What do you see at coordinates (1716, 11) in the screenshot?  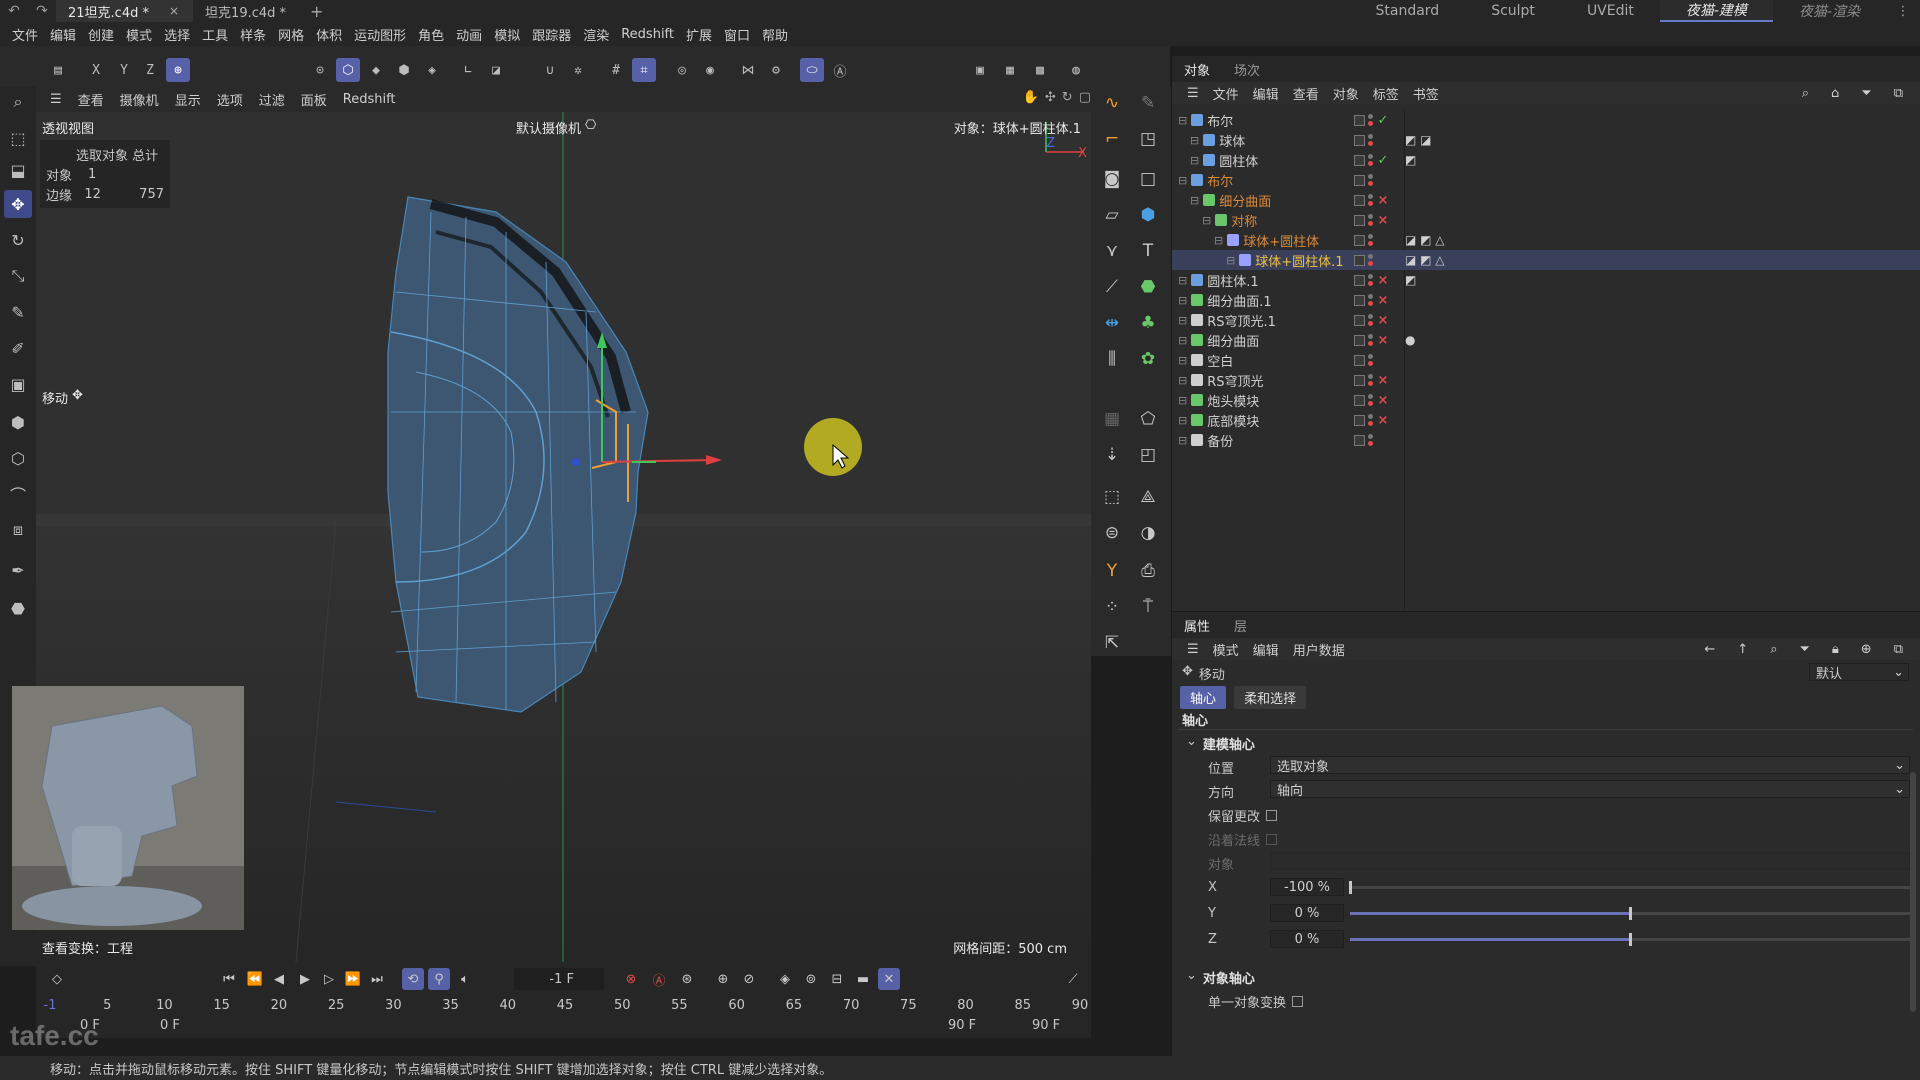 I see `layout-modeling: 夜猫-建模` at bounding box center [1716, 11].